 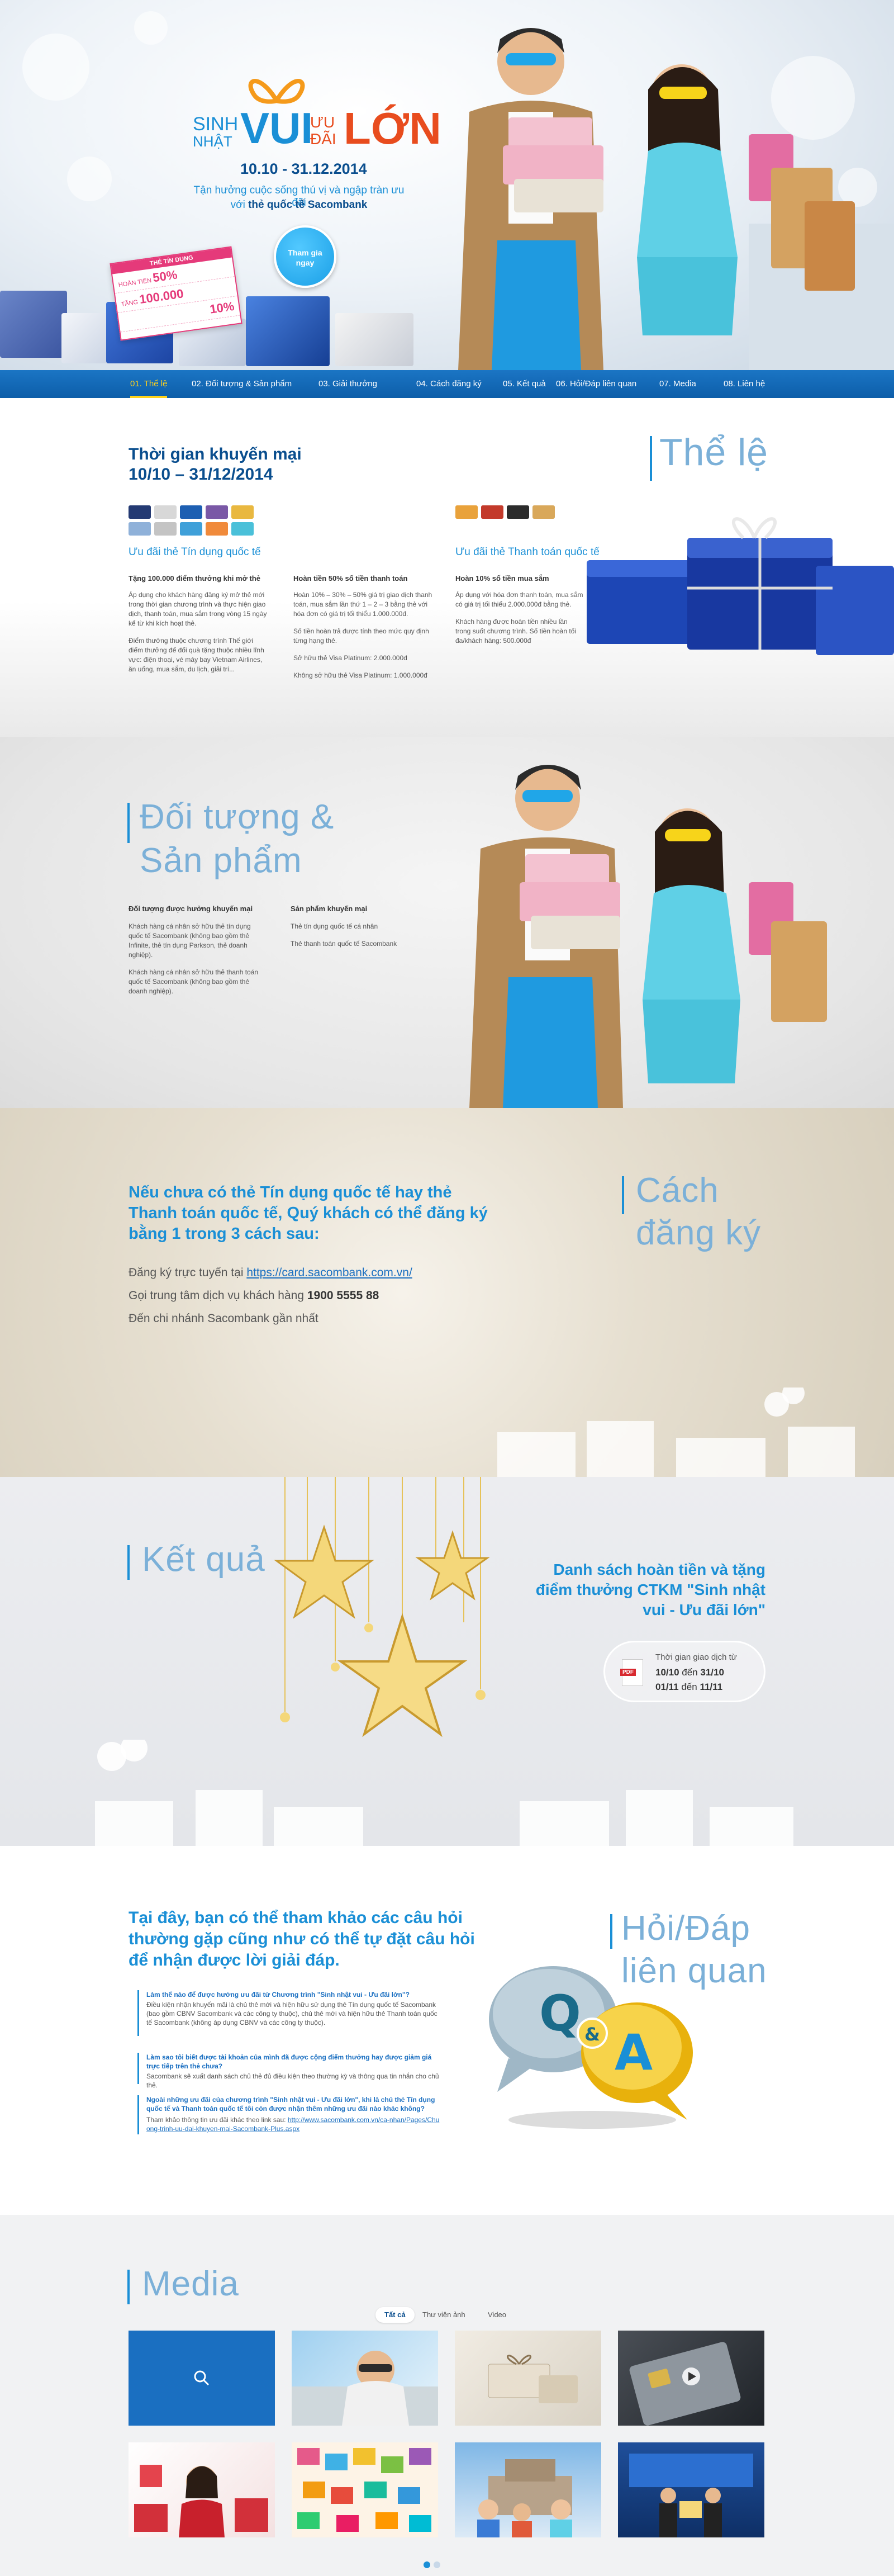 I want to click on nav-item-ket-qua: 05. Kết quả, so click(x=524, y=384).